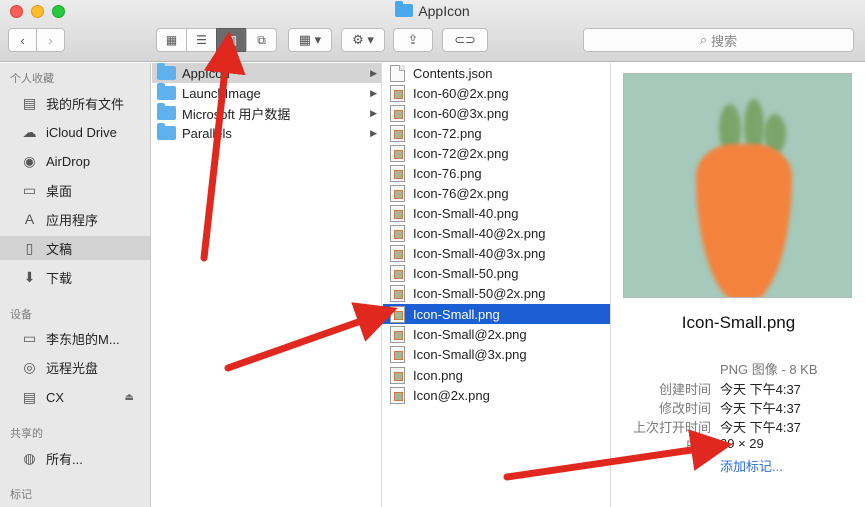 This screenshot has height=507, width=865. What do you see at coordinates (29, 457) in the screenshot?
I see `network-icon: ◍` at bounding box center [29, 457].